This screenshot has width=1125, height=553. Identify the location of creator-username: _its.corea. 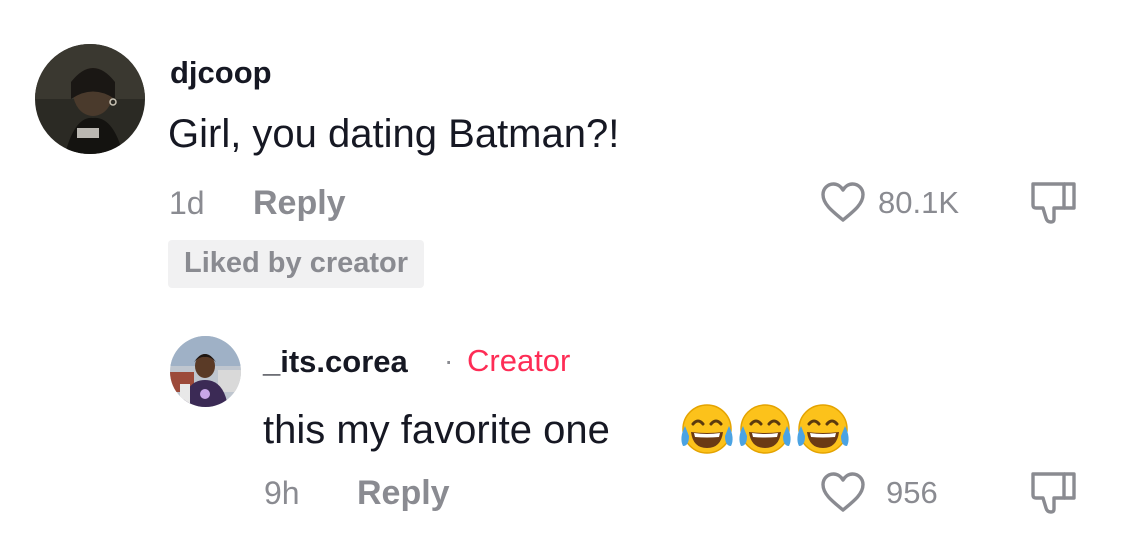
(335, 361).